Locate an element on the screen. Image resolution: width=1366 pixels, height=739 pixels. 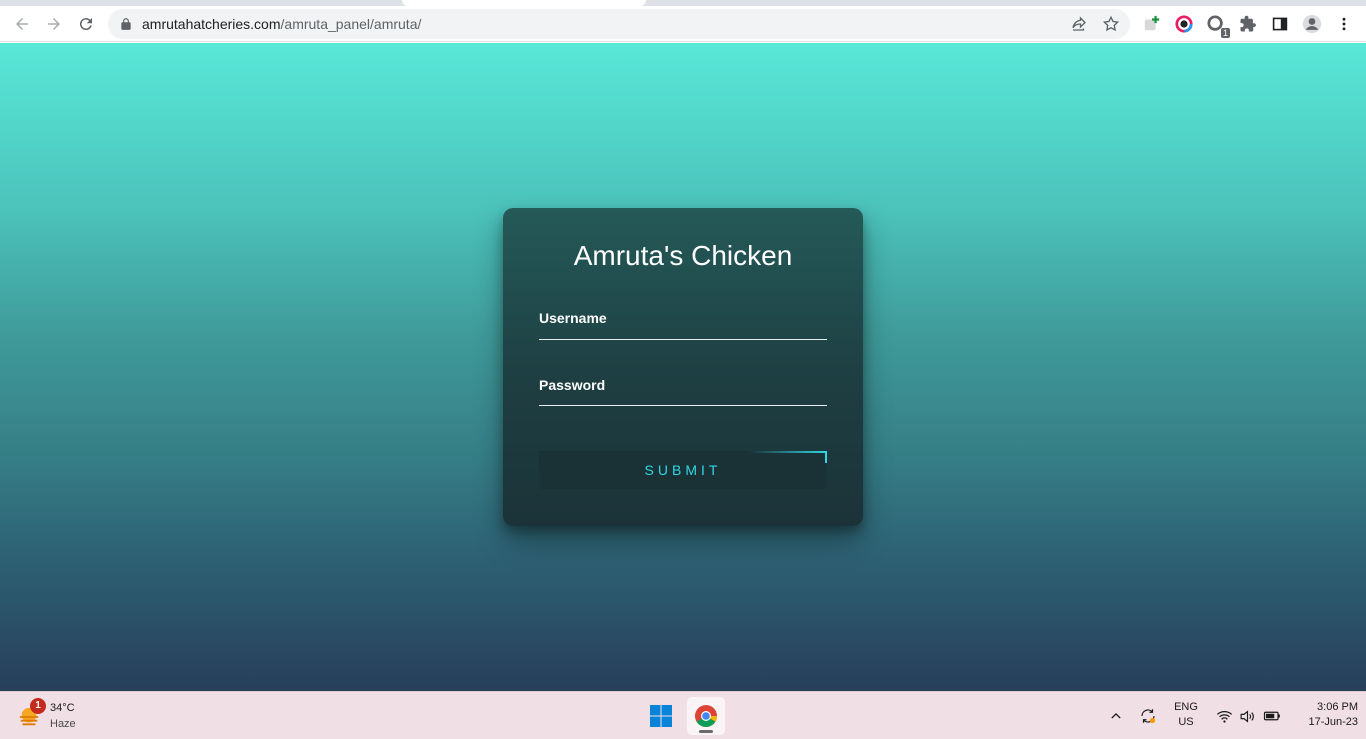
extension-with-badge-icon: 1 is located at coordinates (1218, 26).